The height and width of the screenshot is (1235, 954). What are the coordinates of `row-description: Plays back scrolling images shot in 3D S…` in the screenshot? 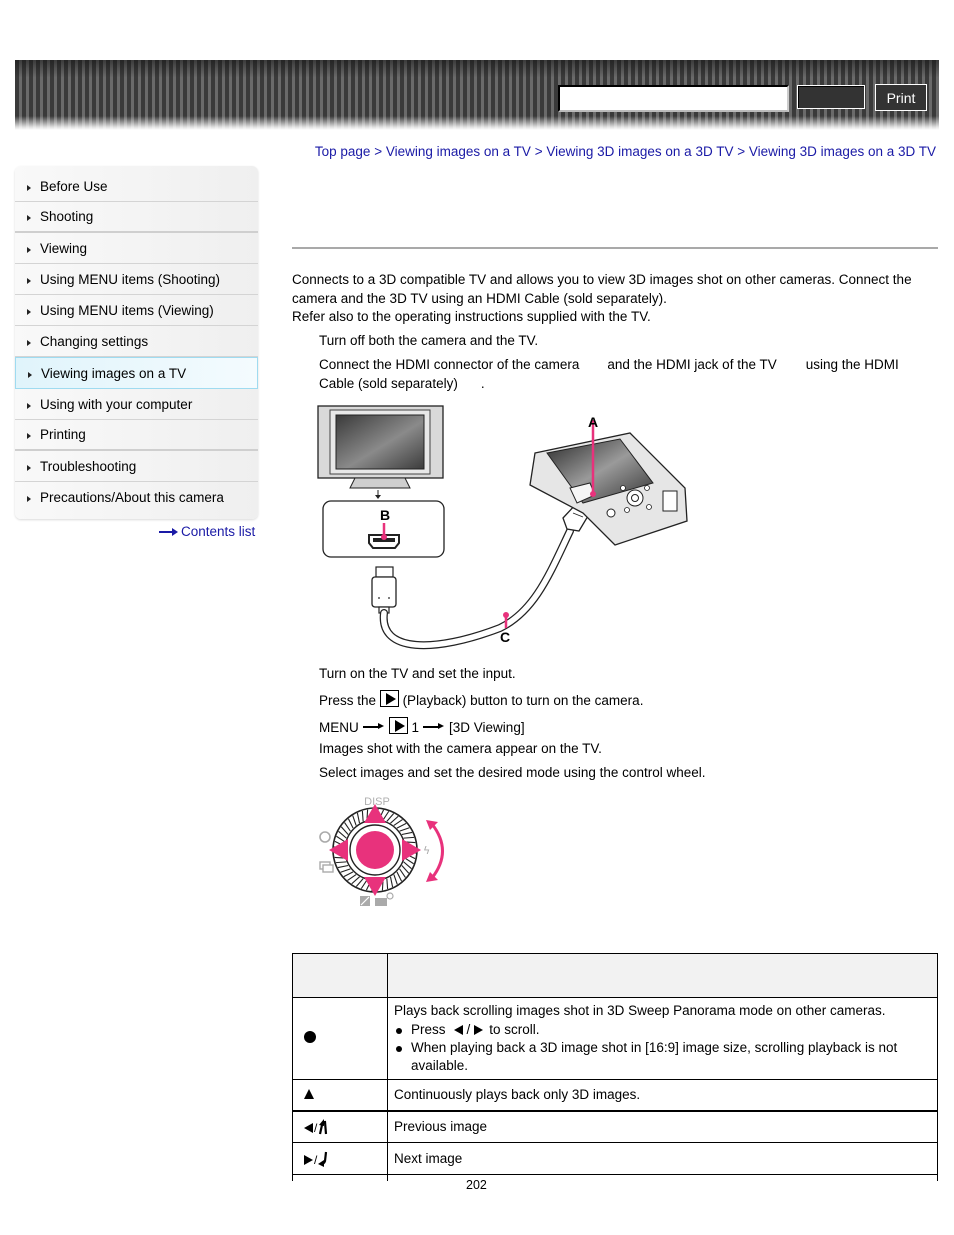 It's located at (640, 1010).